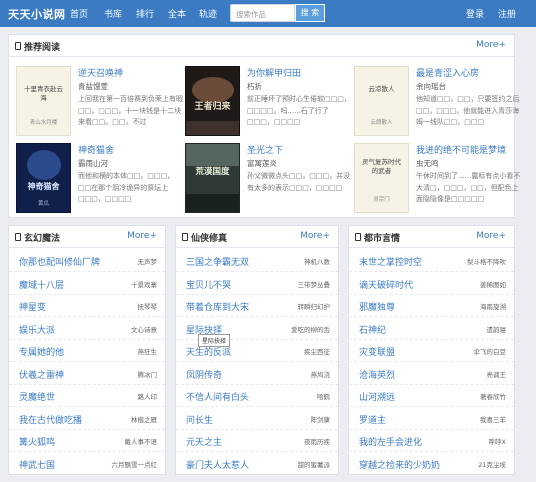  What do you see at coordinates (217, 464) in the screenshot?
I see `book-title: 豪门夫人太惹人` at bounding box center [217, 464].